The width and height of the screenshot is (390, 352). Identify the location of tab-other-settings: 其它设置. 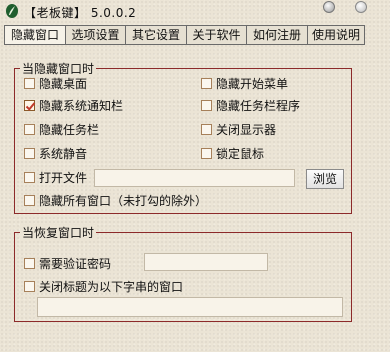
(156, 35).